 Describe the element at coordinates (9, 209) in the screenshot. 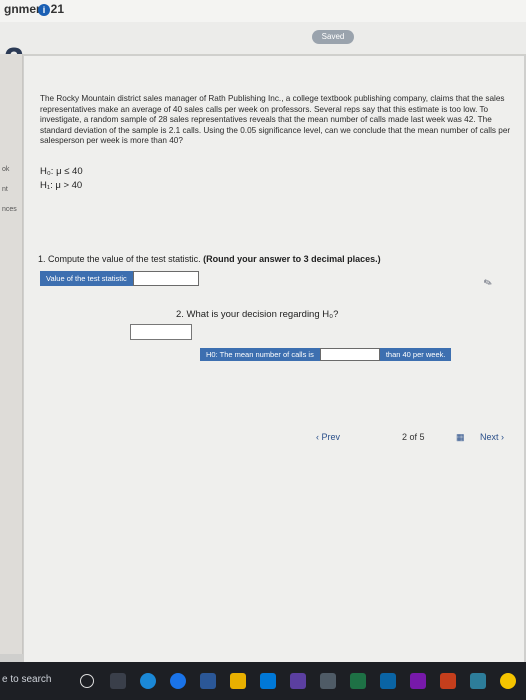

I see `sidebar-label-references: nces` at that location.